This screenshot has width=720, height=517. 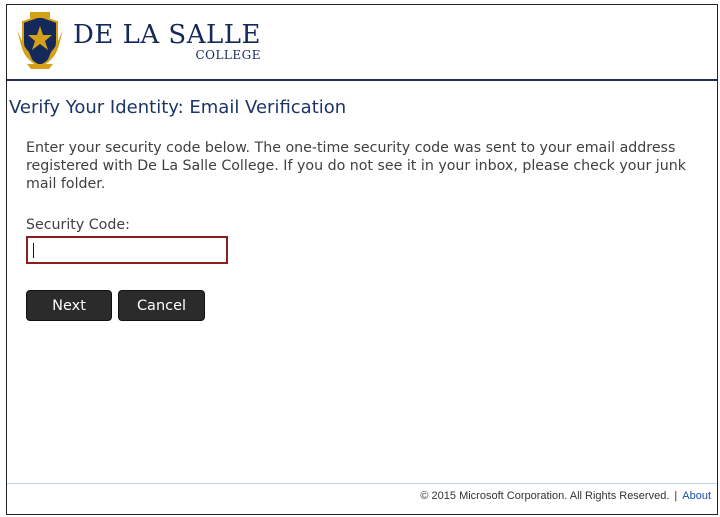 I want to click on college-wordmark: DE LA SALLE COLLEGE, so click(x=167, y=41).